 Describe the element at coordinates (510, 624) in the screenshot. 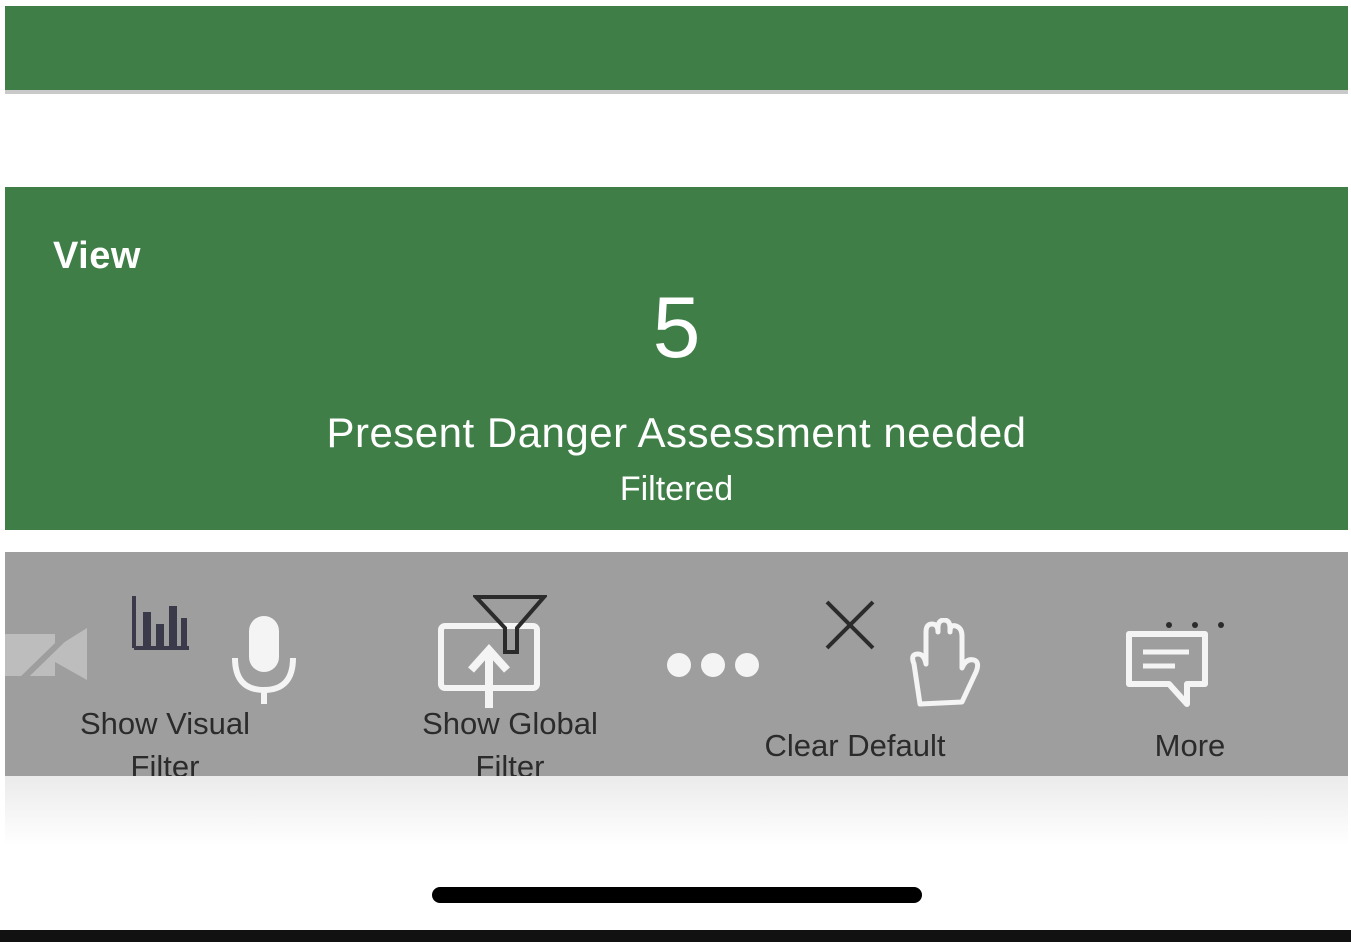

I see `funnel-icon` at that location.